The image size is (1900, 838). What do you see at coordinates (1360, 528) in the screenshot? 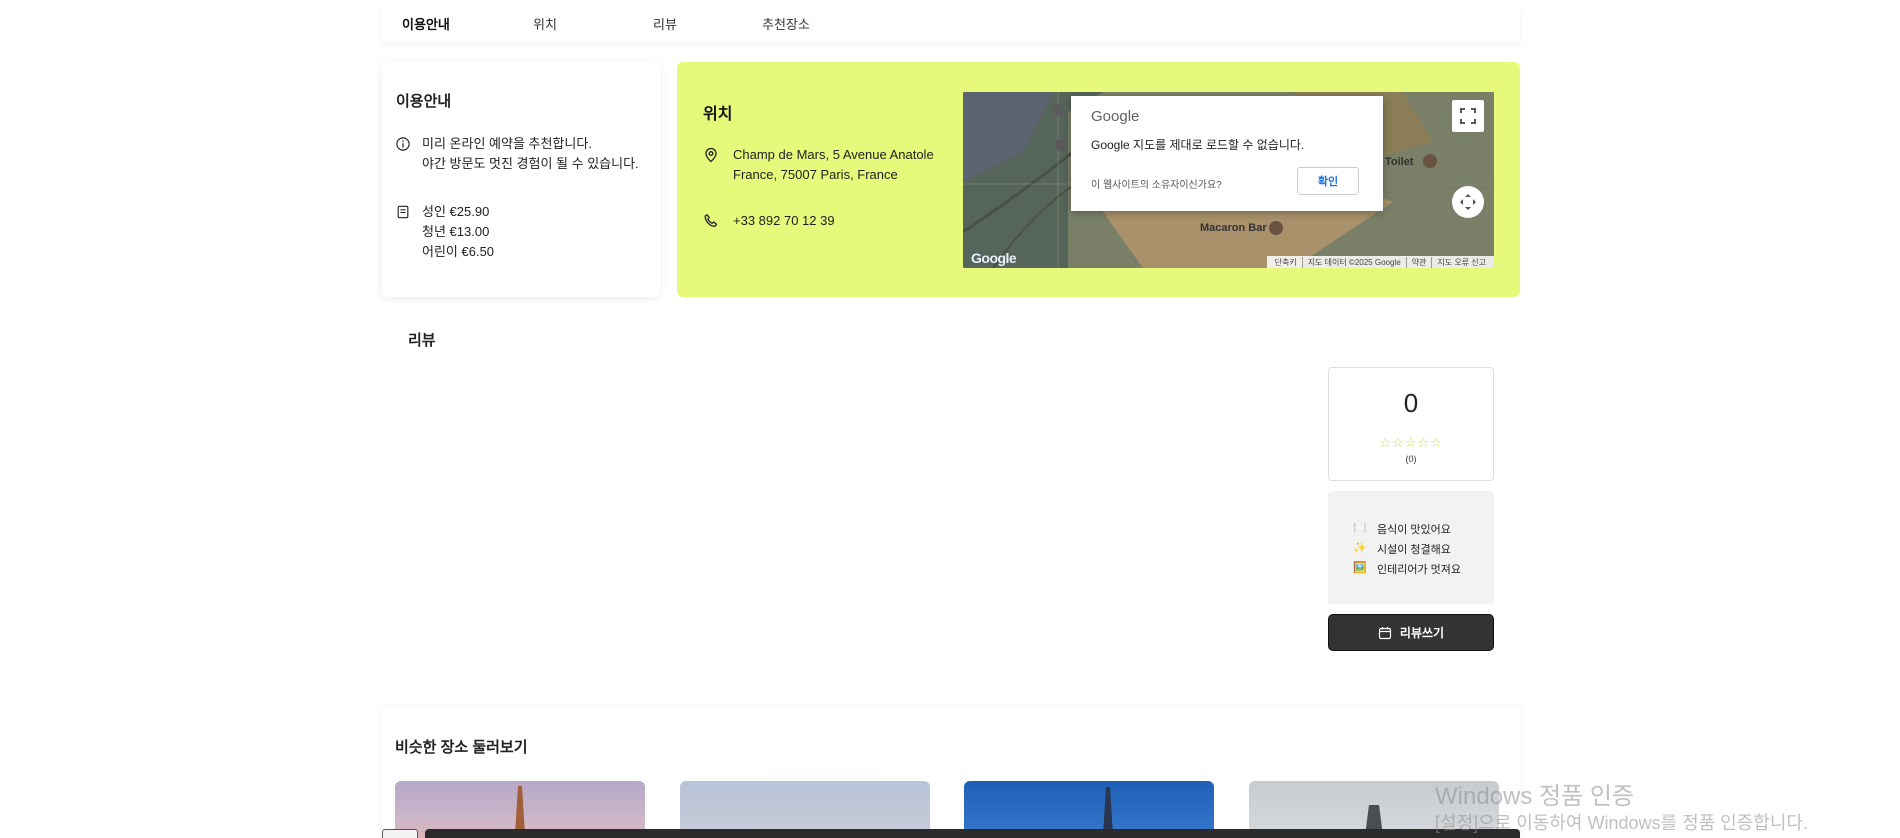
I see `plate-icon: 🍽️` at bounding box center [1360, 528].